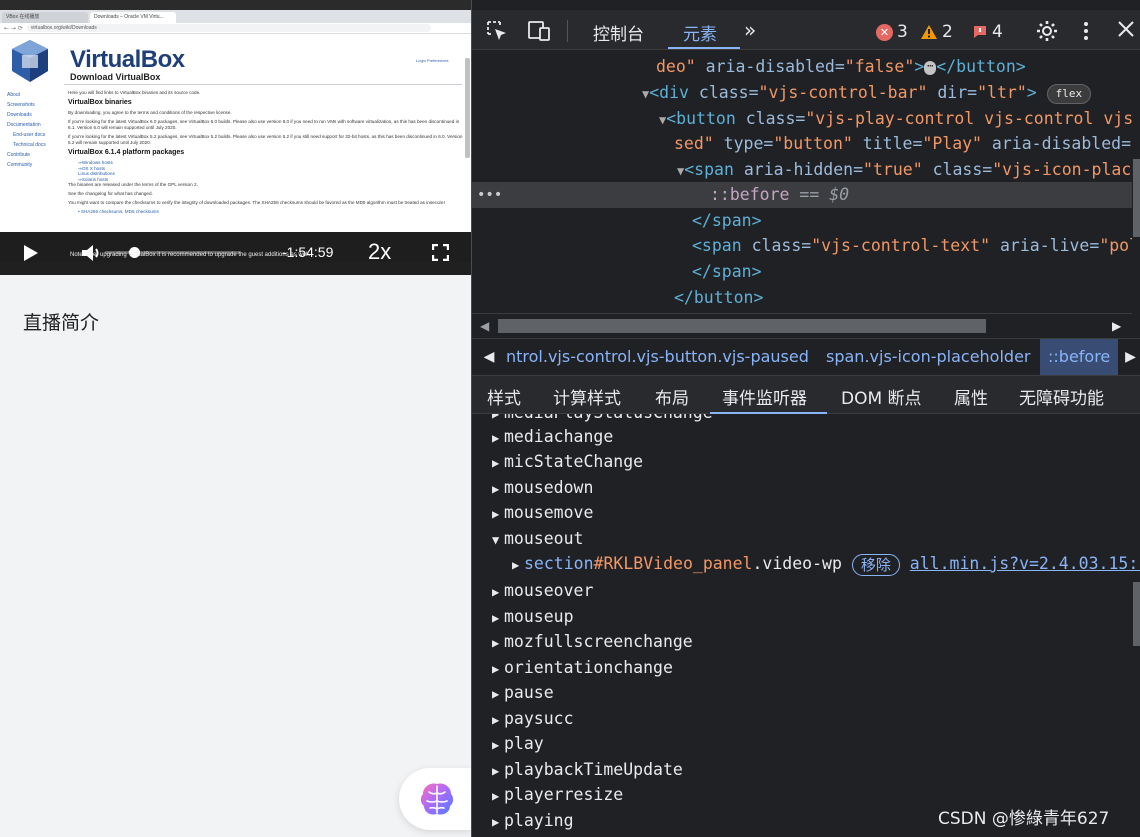 The height and width of the screenshot is (837, 1140). What do you see at coordinates (1079, 357) in the screenshot?
I see `breadcrumb-item-selected: ::before` at bounding box center [1079, 357].